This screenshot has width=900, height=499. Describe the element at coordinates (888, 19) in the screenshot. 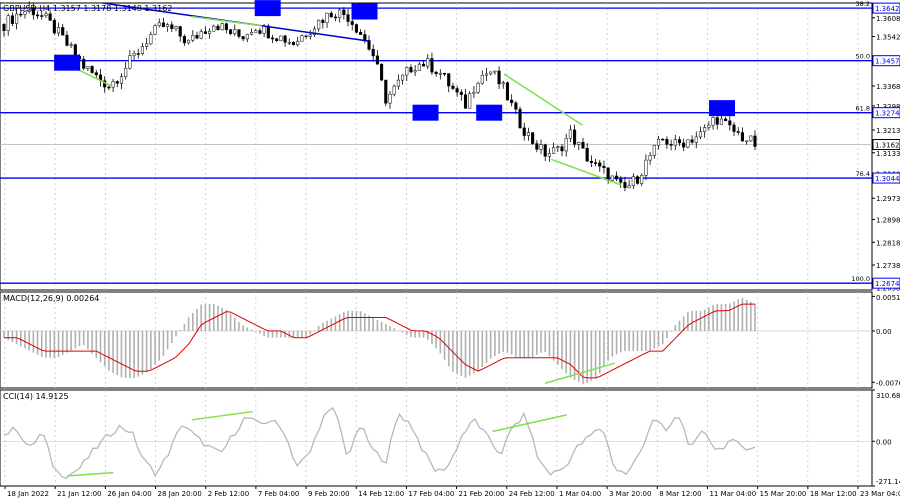

I see `price-tick-label: 1.3608` at that location.